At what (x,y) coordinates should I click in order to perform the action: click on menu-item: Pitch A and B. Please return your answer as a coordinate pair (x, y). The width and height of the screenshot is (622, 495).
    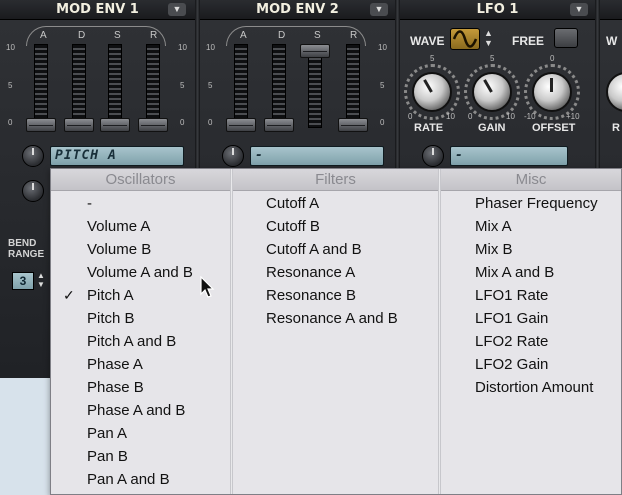
    Looking at the image, I should click on (140, 341).